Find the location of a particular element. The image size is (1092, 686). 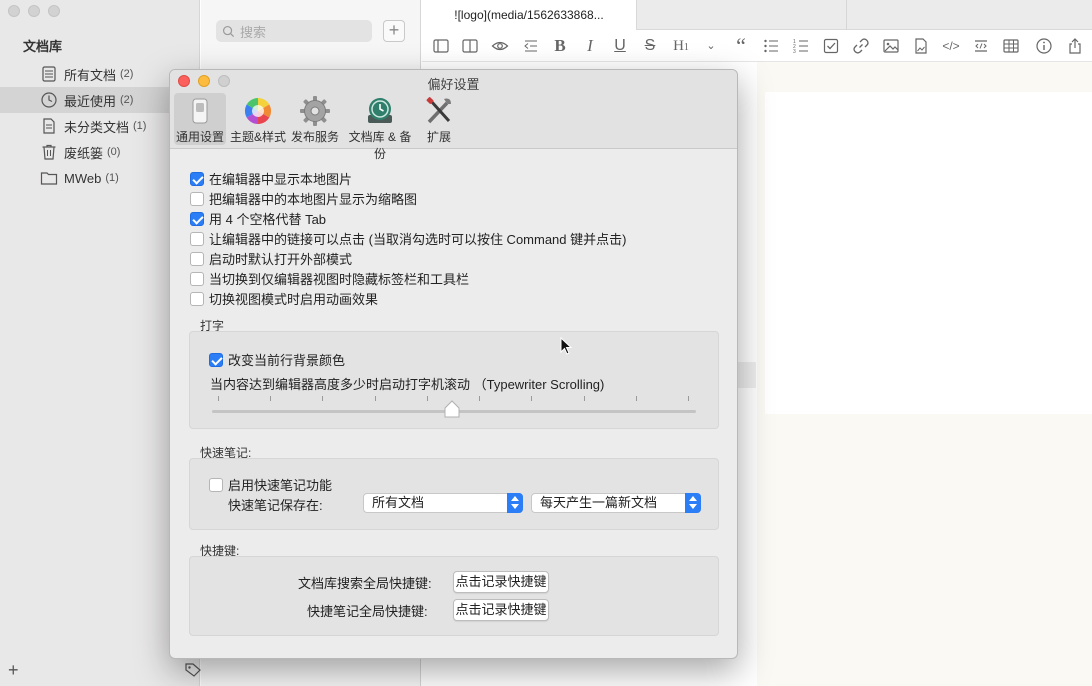

sidebar-item-label: 未分类文档 is located at coordinates (97, 127).